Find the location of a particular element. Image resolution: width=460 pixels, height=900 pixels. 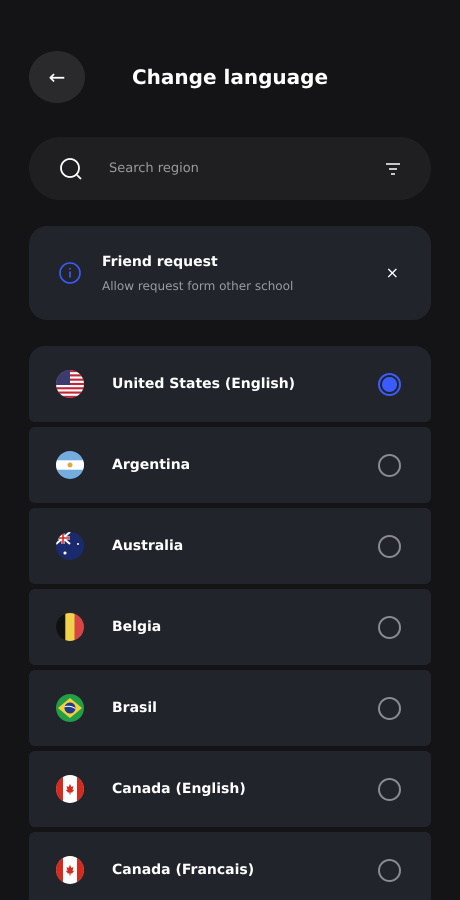

region-name: Canada (Francais) is located at coordinates (184, 870).